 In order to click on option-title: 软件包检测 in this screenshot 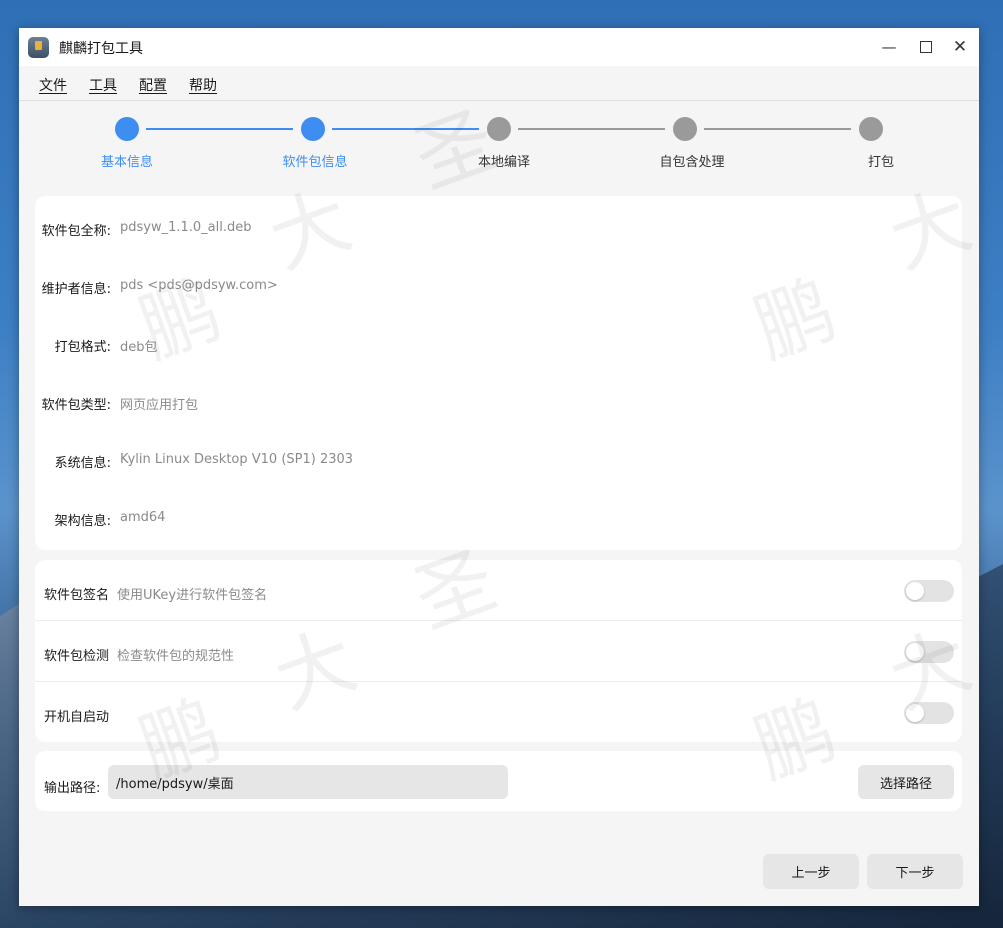, I will do `click(77, 656)`.